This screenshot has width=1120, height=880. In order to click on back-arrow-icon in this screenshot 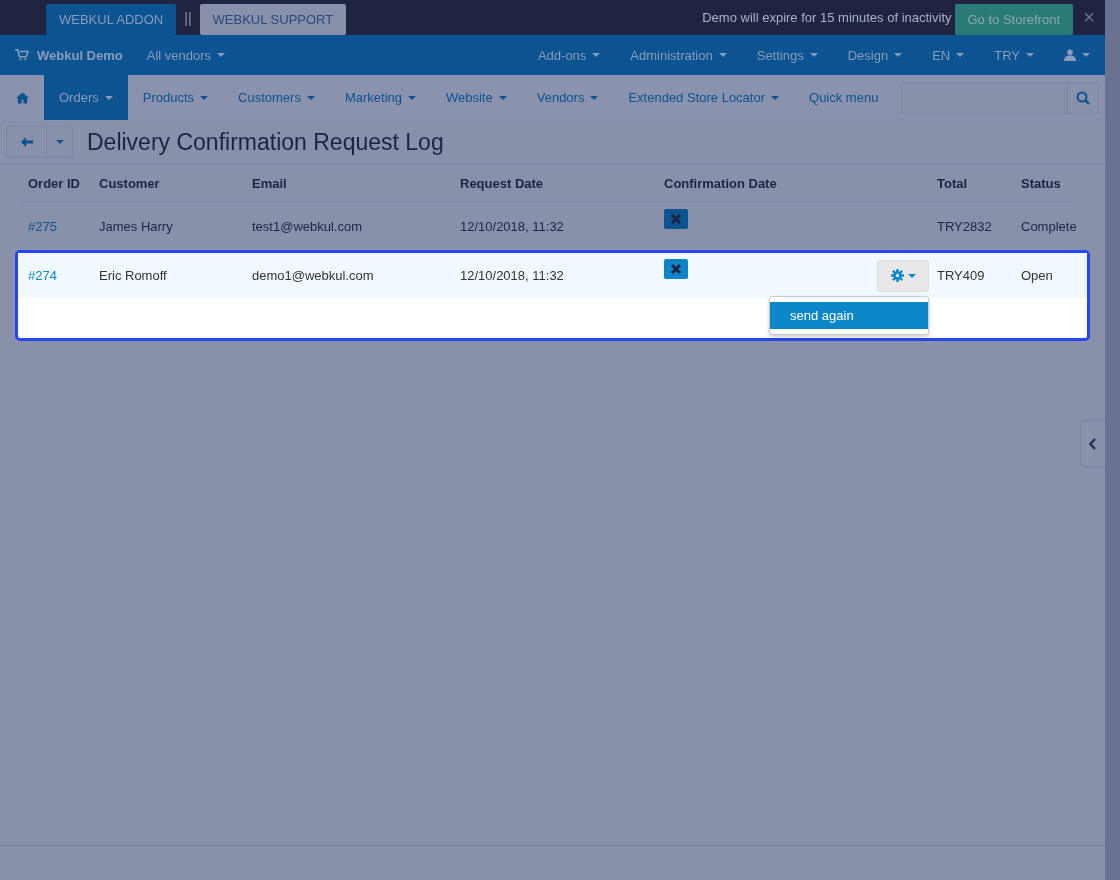, I will do `click(26, 142)`.